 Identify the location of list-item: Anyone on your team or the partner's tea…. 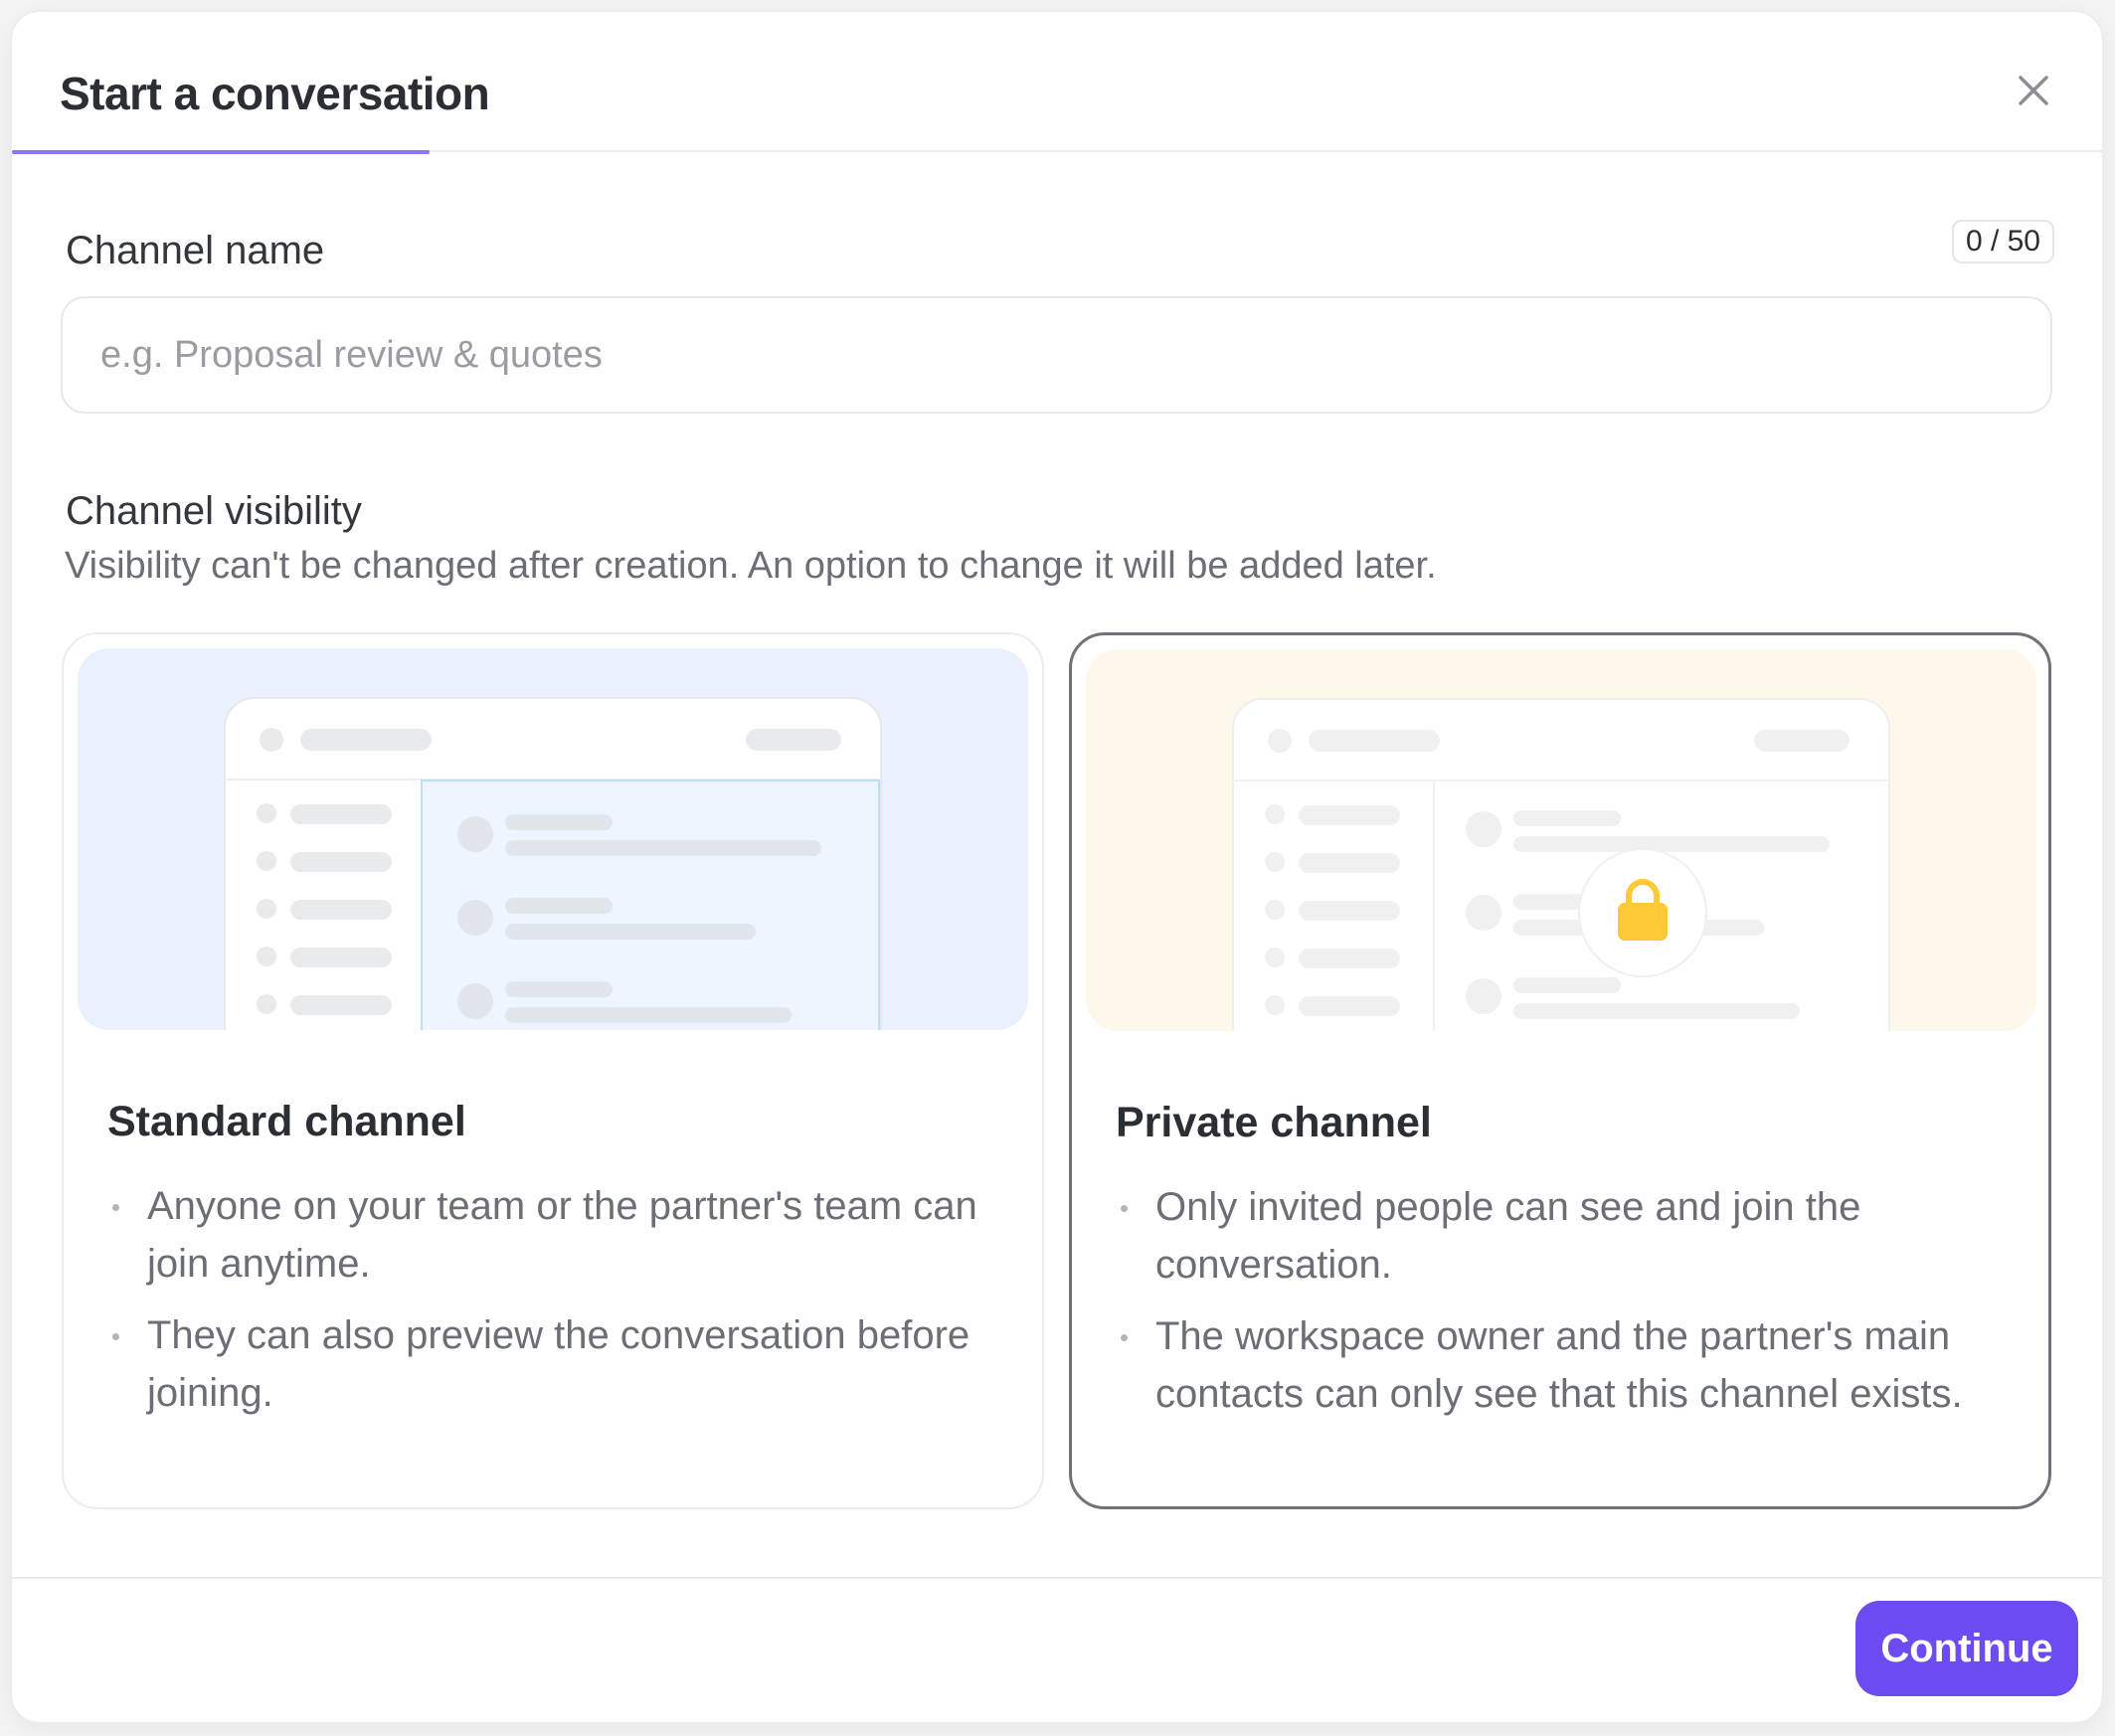
(554, 1235).